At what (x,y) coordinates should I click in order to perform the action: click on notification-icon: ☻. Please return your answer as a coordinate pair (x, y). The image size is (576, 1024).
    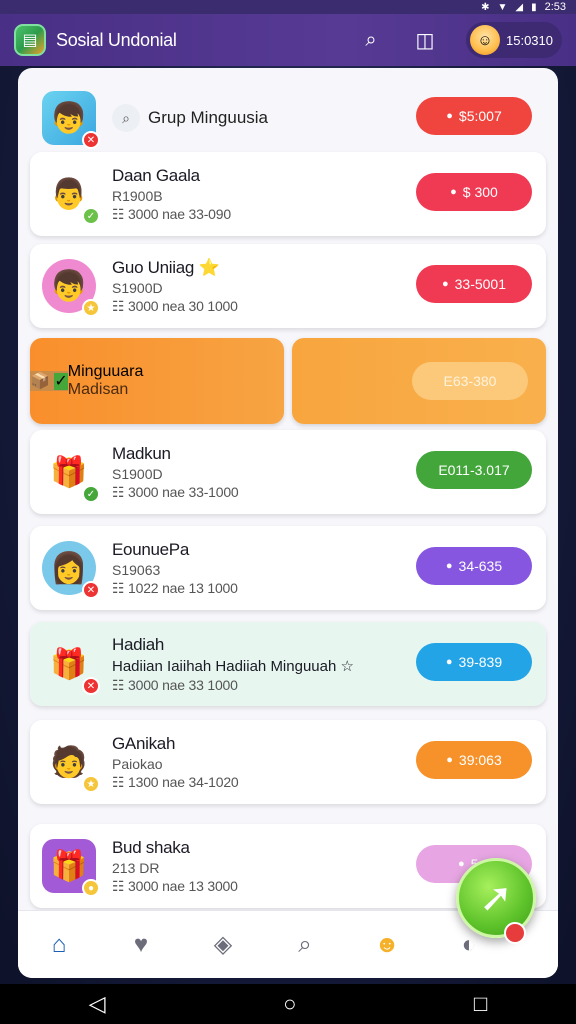
    Looking at the image, I should click on (387, 945).